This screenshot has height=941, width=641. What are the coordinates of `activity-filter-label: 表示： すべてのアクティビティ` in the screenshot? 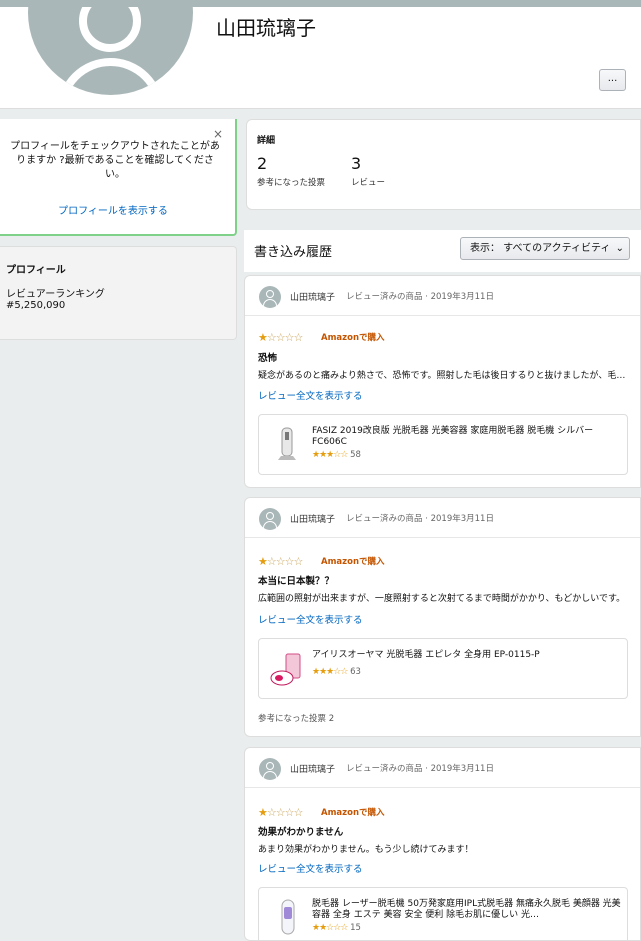 It's located at (540, 248).